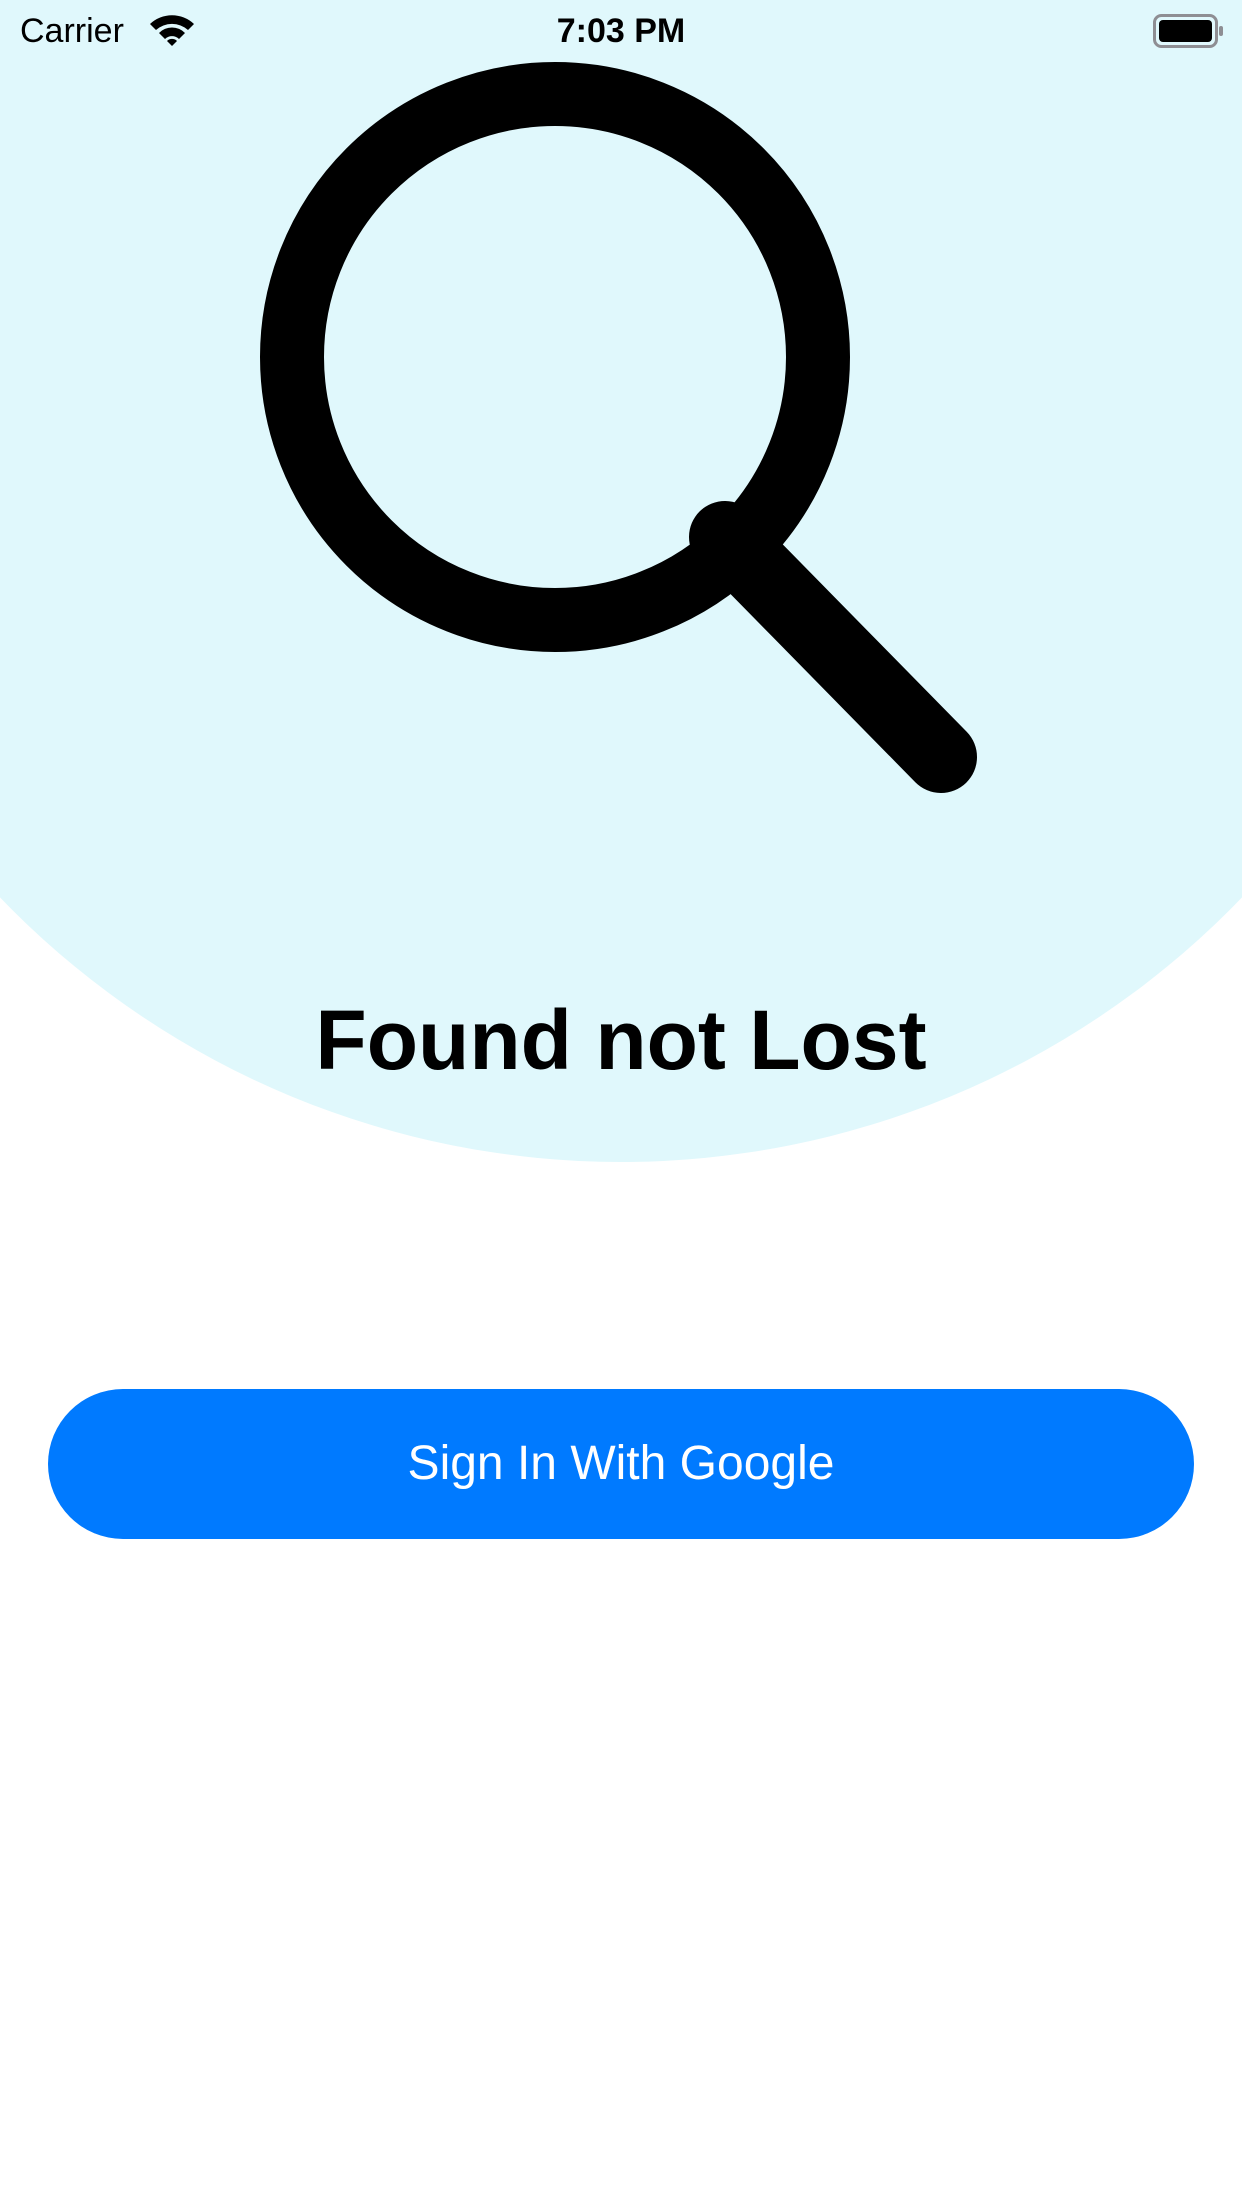 The height and width of the screenshot is (2208, 1242). I want to click on sign-in-with-google-button: Sign In With Google, so click(621, 1464).